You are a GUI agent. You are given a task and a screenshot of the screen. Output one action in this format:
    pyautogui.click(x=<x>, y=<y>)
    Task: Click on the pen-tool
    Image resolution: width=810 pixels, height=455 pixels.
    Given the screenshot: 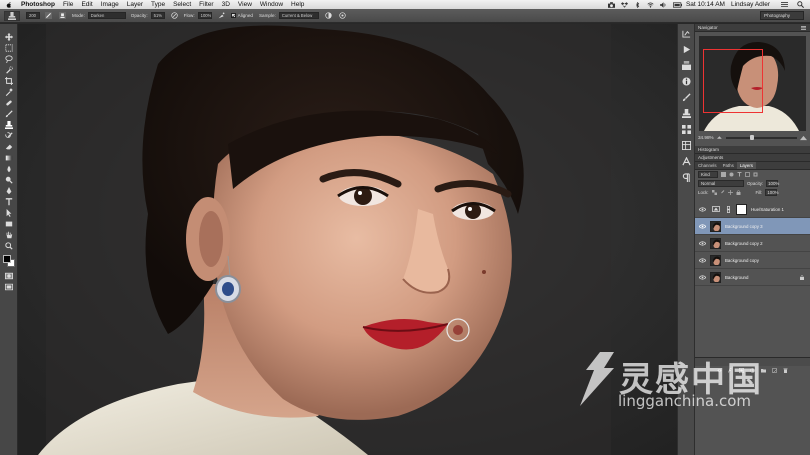 What is the action you would take?
    pyautogui.click(x=9, y=191)
    